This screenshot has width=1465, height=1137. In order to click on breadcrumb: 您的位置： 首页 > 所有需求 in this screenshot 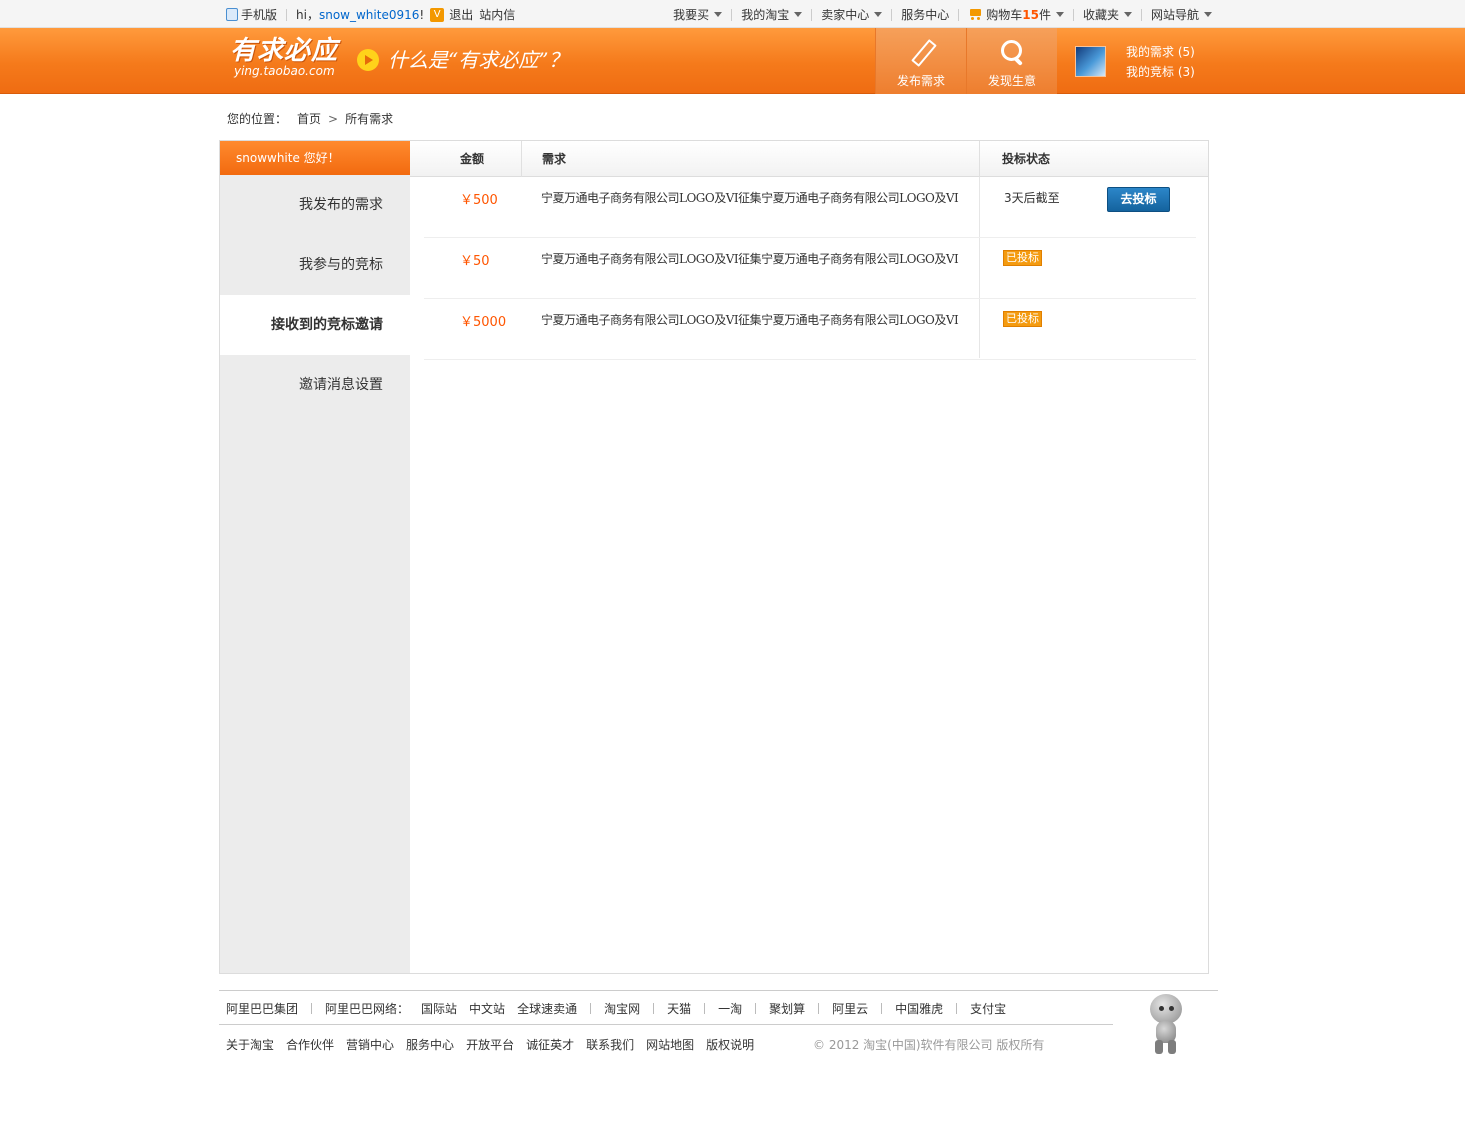, I will do `click(310, 118)`.